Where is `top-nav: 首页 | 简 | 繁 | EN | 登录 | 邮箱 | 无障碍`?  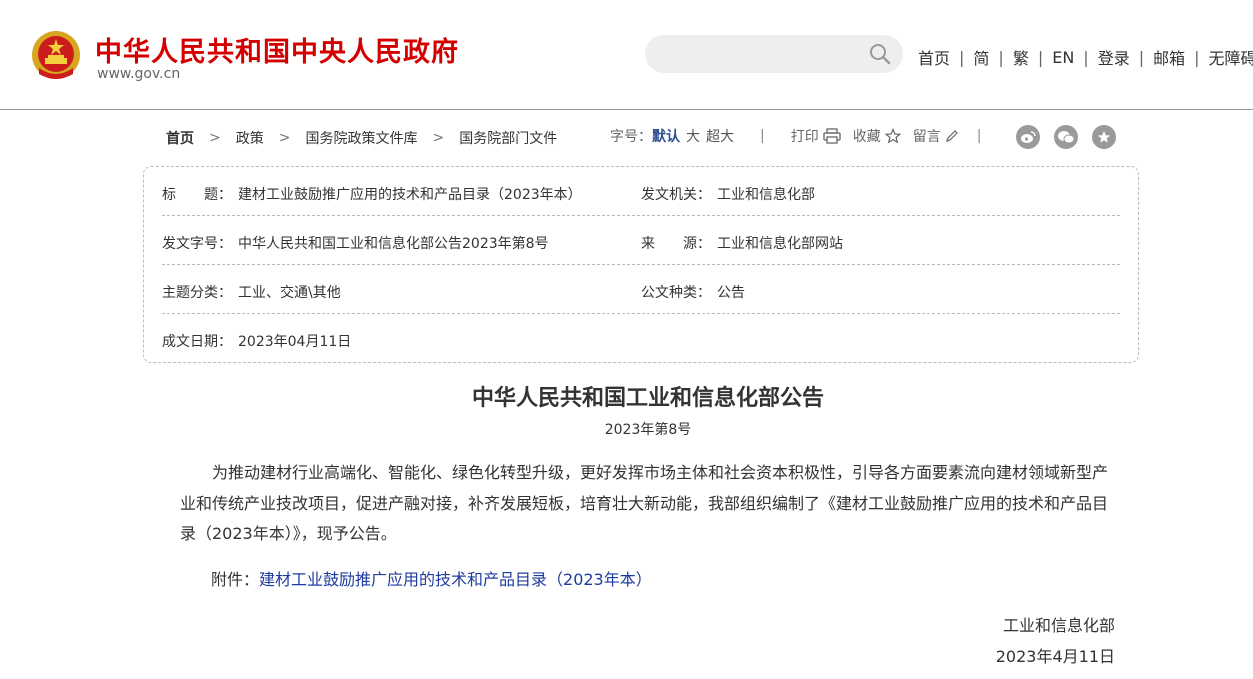
top-nav: 首页 | 简 | 繁 | EN | 登录 | 邮箱 | 无障碍 is located at coordinates (1085, 57).